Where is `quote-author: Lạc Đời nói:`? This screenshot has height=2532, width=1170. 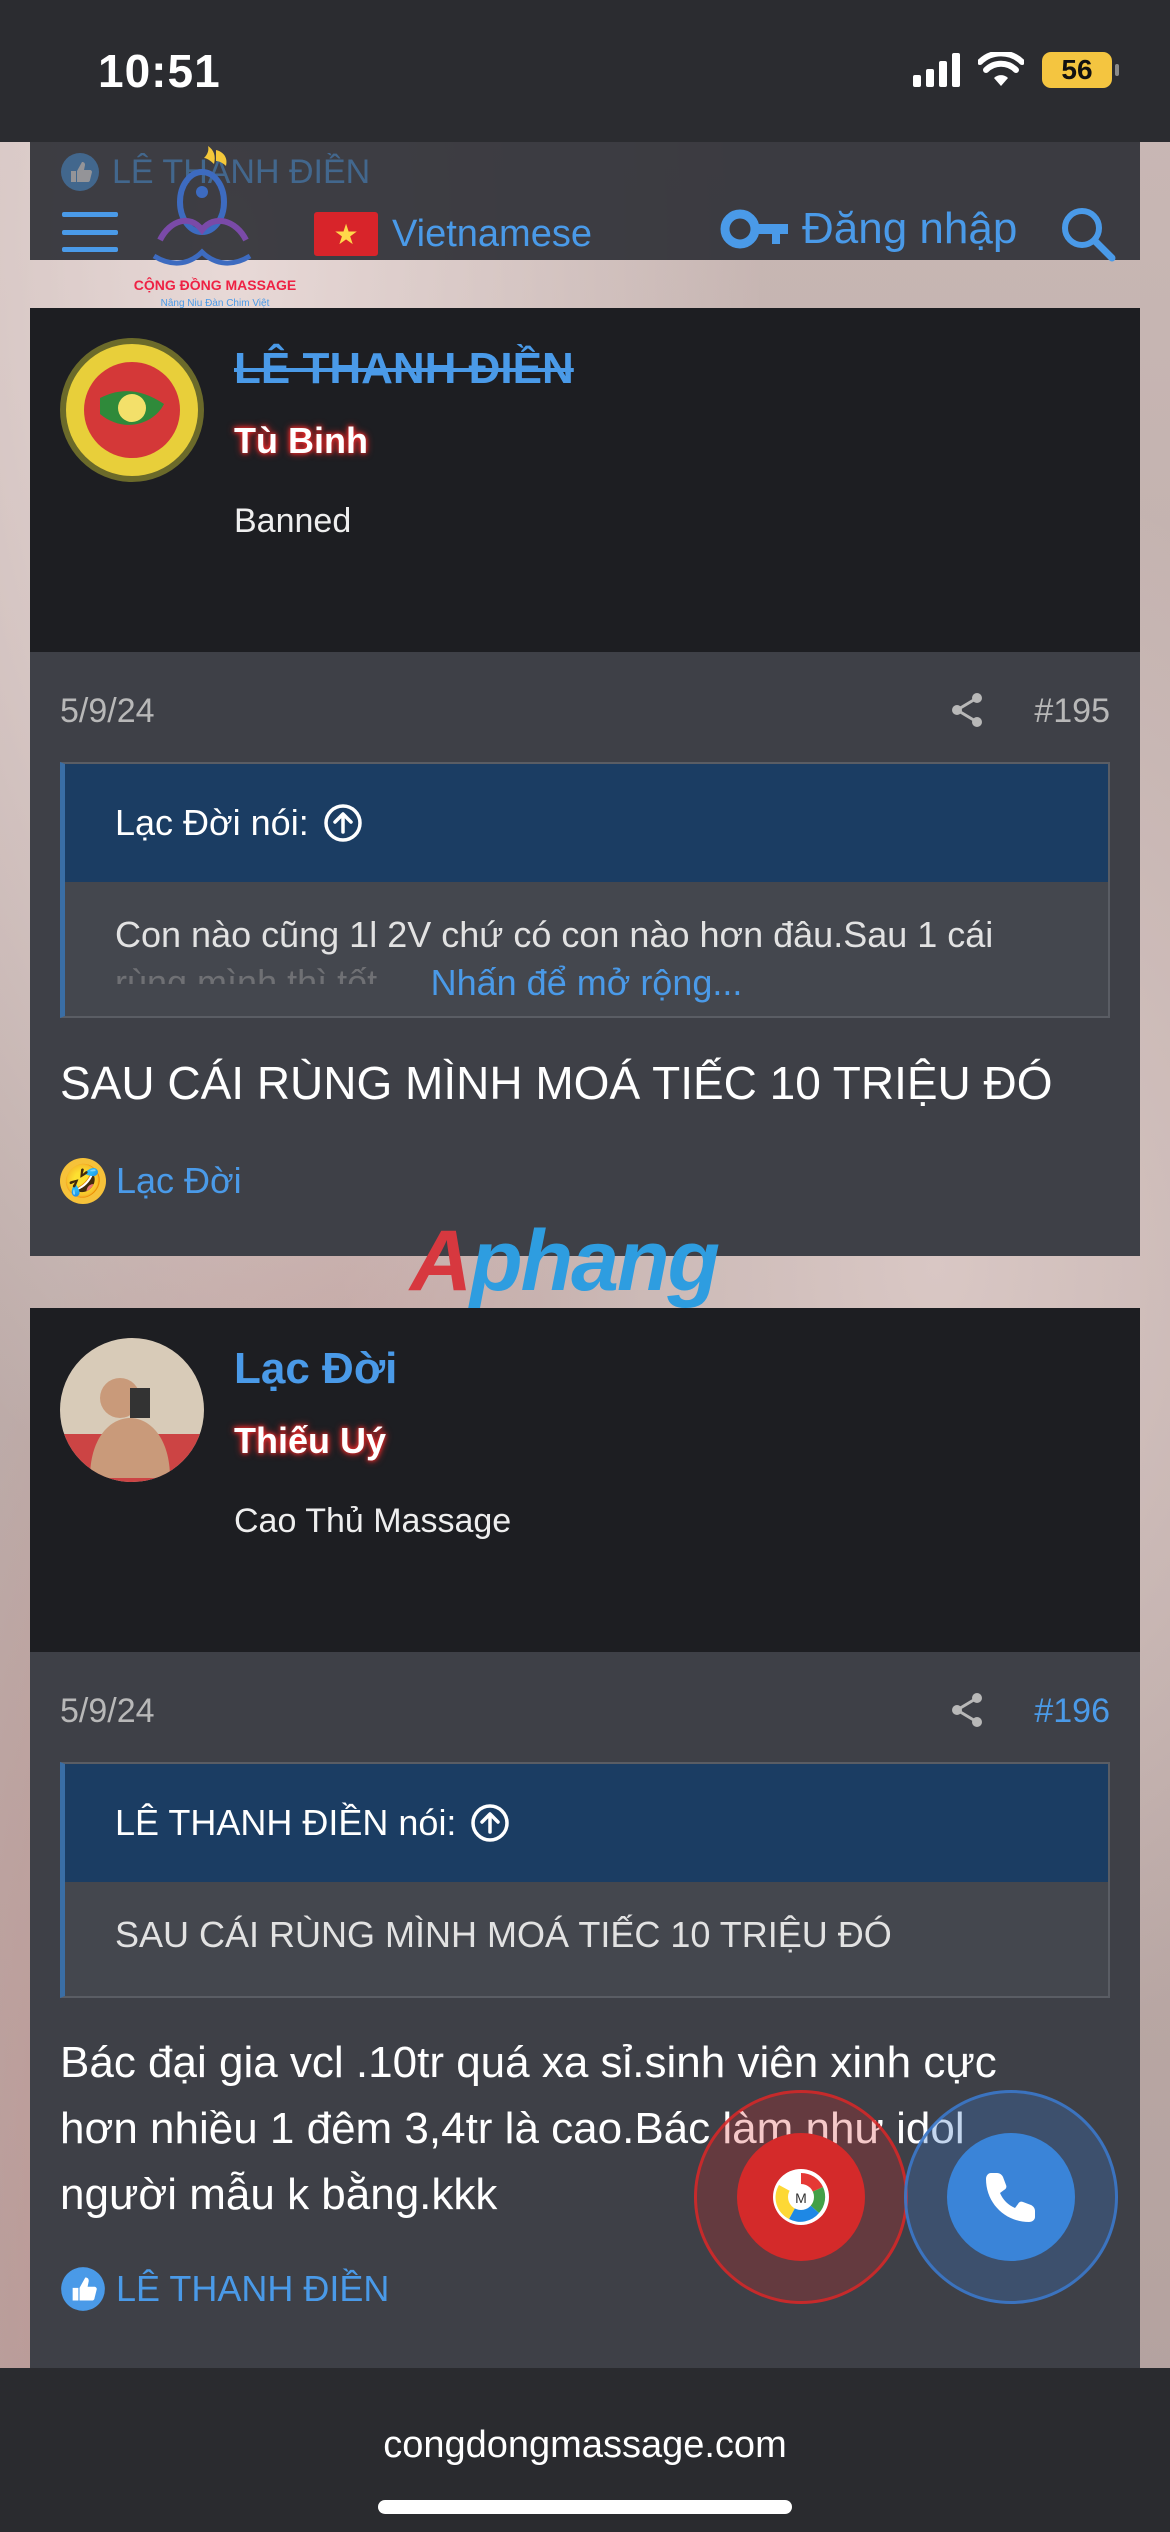
quote-author: Lạc Đời nói: is located at coordinates (212, 822).